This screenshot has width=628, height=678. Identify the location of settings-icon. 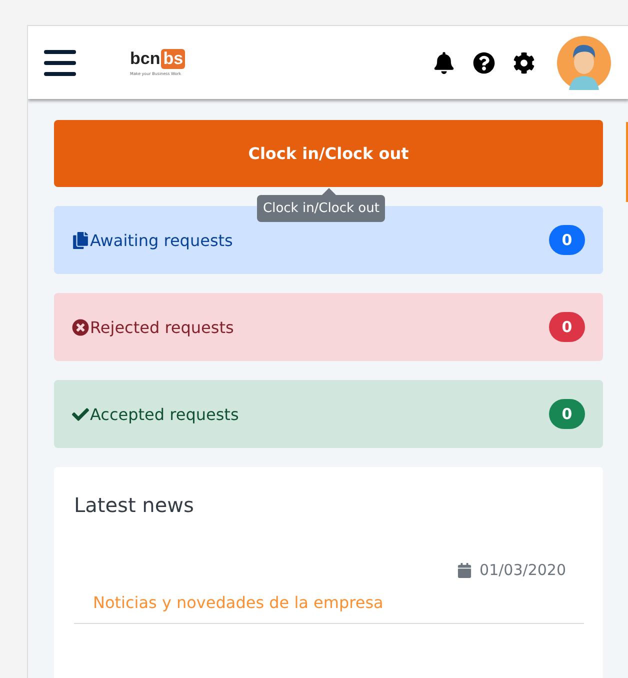
(524, 63).